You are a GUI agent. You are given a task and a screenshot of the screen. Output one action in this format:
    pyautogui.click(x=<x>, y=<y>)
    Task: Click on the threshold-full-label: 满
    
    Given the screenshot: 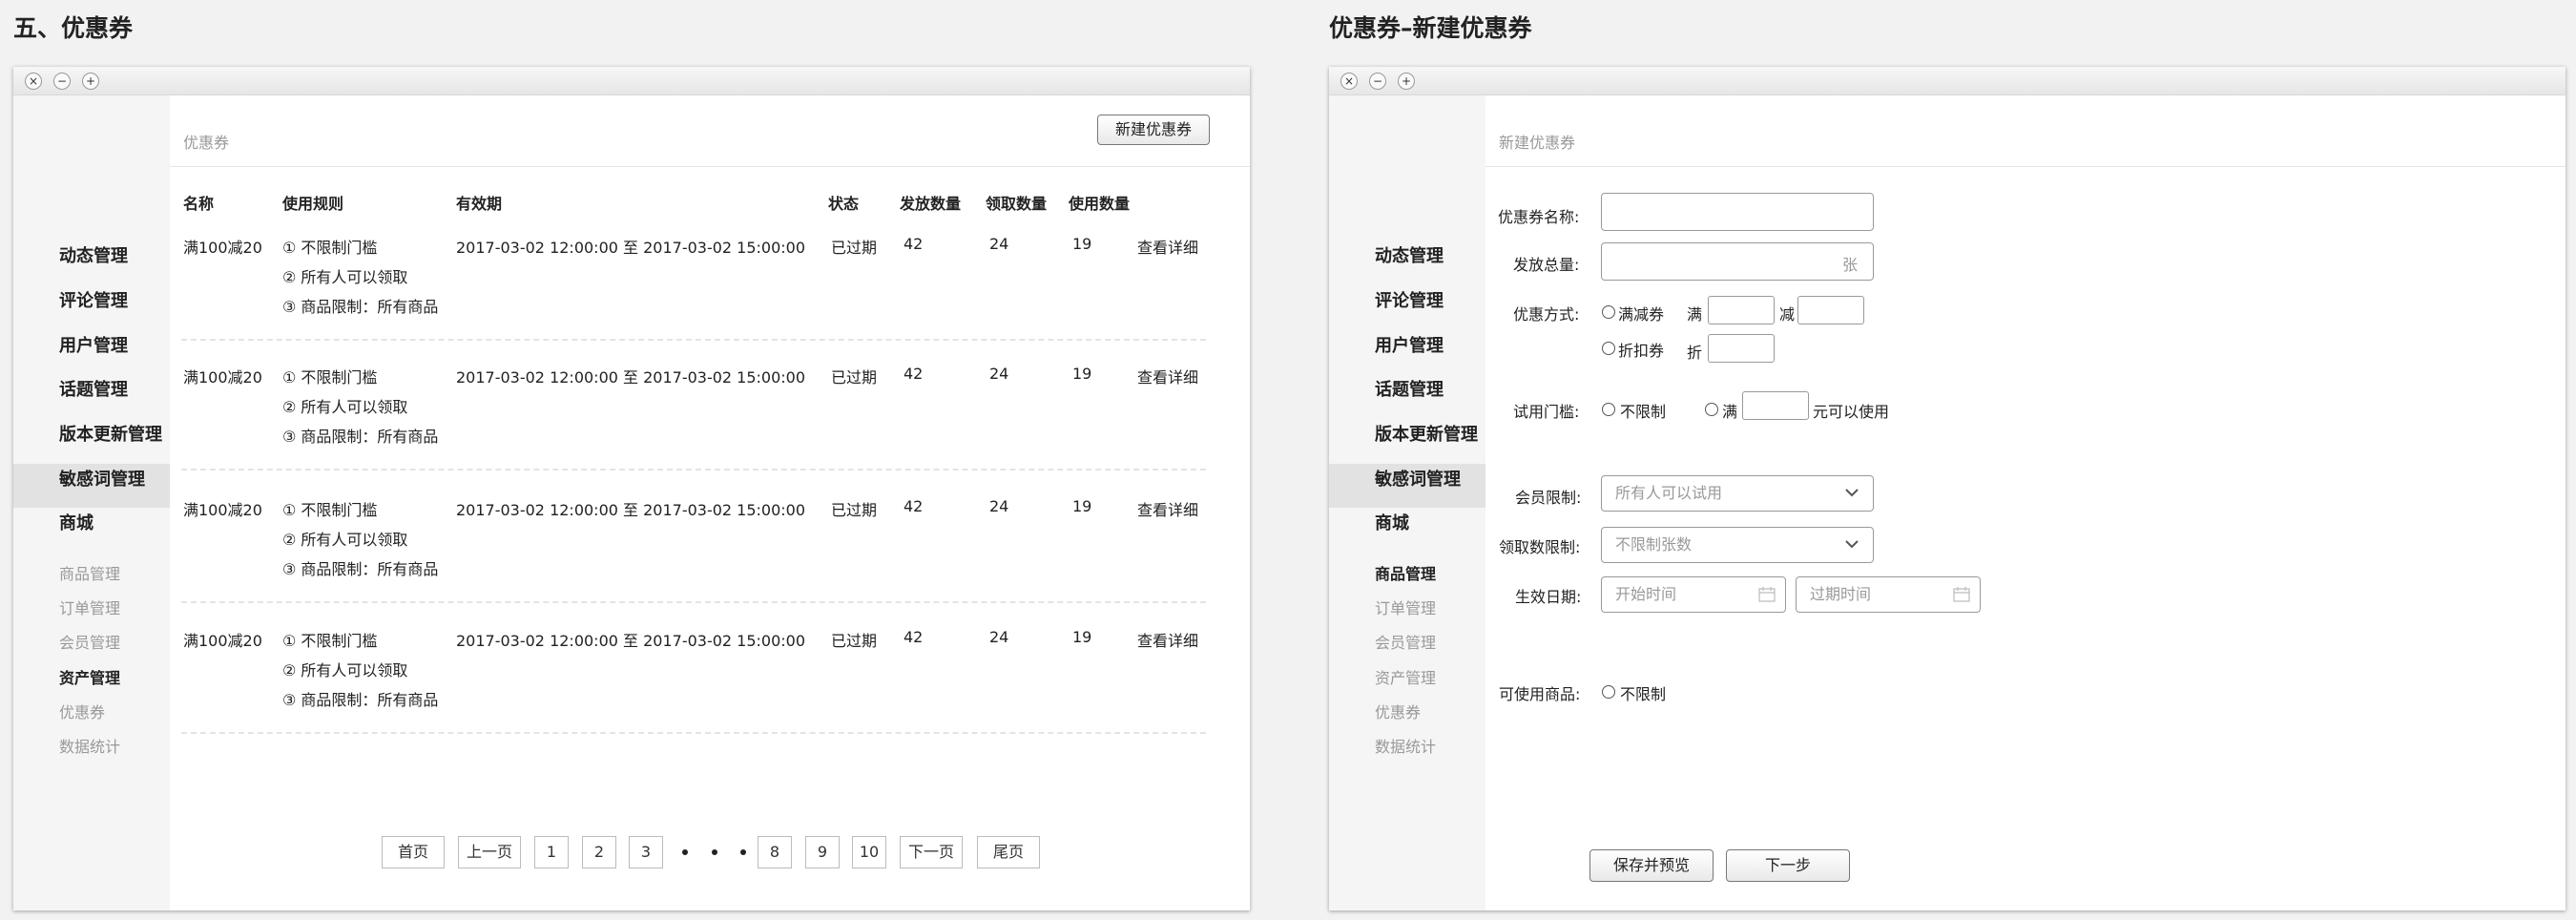 What is the action you would take?
    pyautogui.click(x=1730, y=412)
    